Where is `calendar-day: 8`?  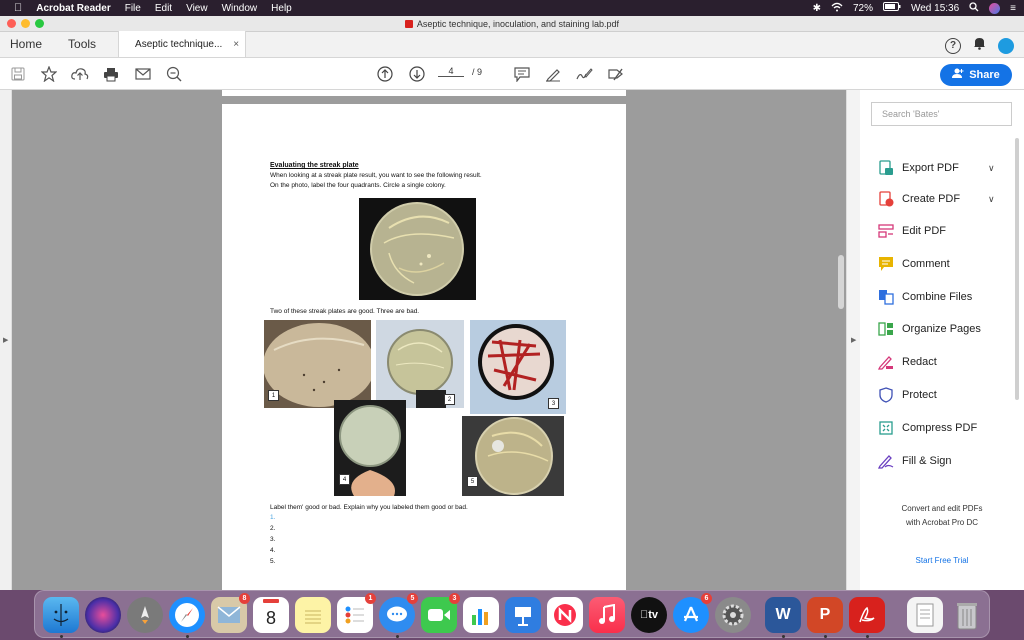
calendar-day: 8 is located at coordinates (270, 617).